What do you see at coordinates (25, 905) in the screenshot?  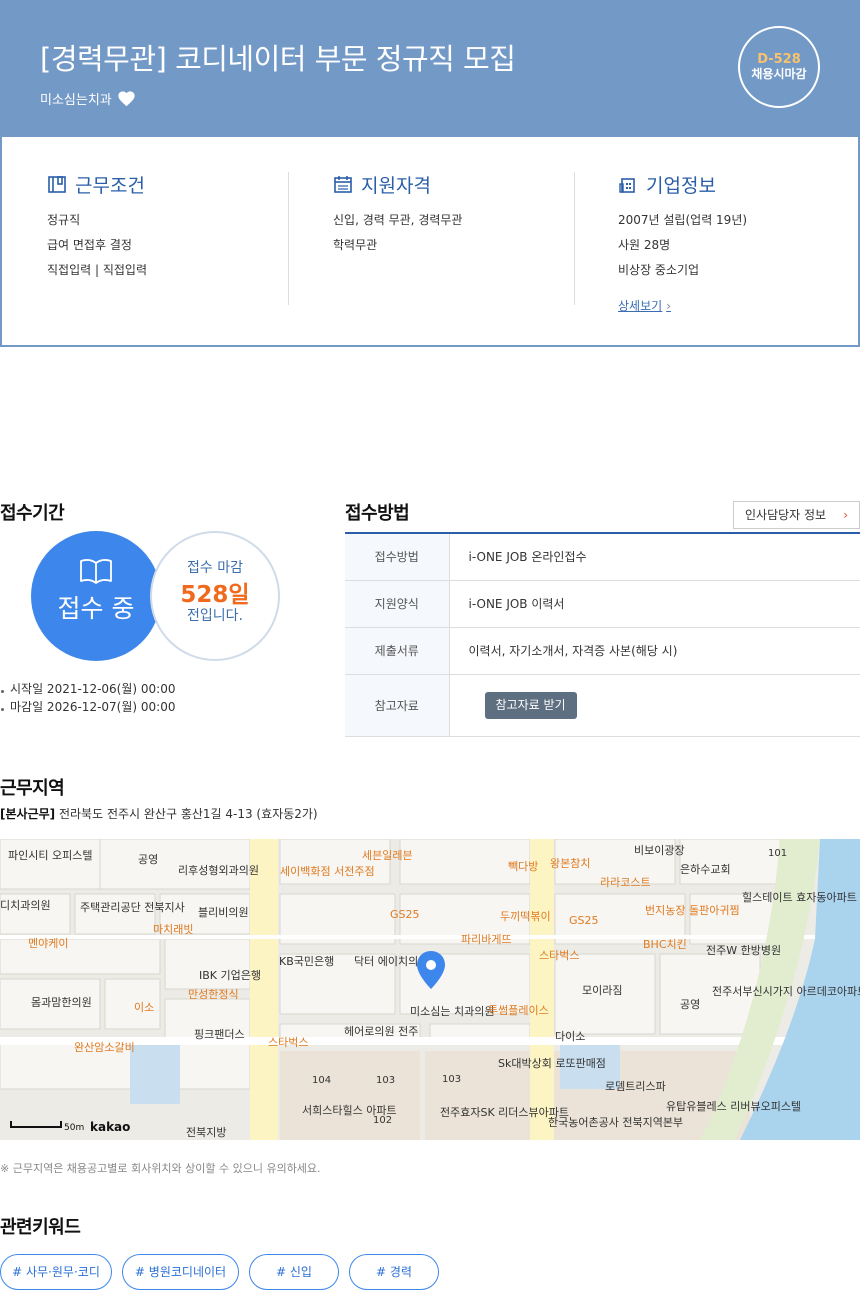 I see `map-label: 디치과의원` at bounding box center [25, 905].